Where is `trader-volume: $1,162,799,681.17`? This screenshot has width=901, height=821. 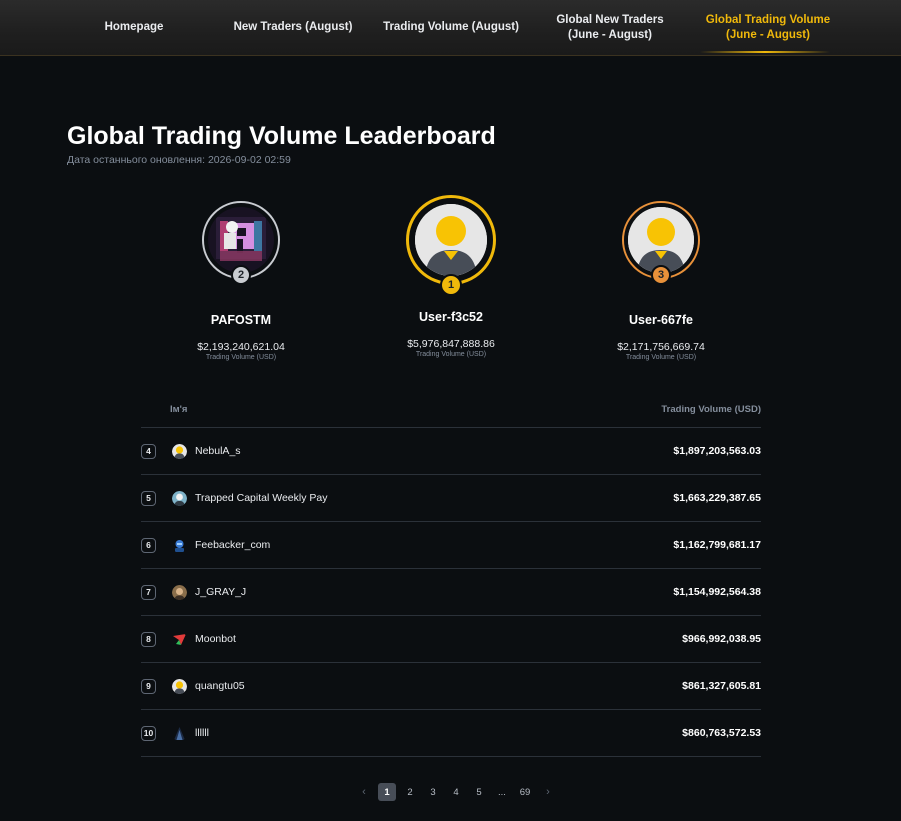 trader-volume: $1,162,799,681.17 is located at coordinates (717, 545).